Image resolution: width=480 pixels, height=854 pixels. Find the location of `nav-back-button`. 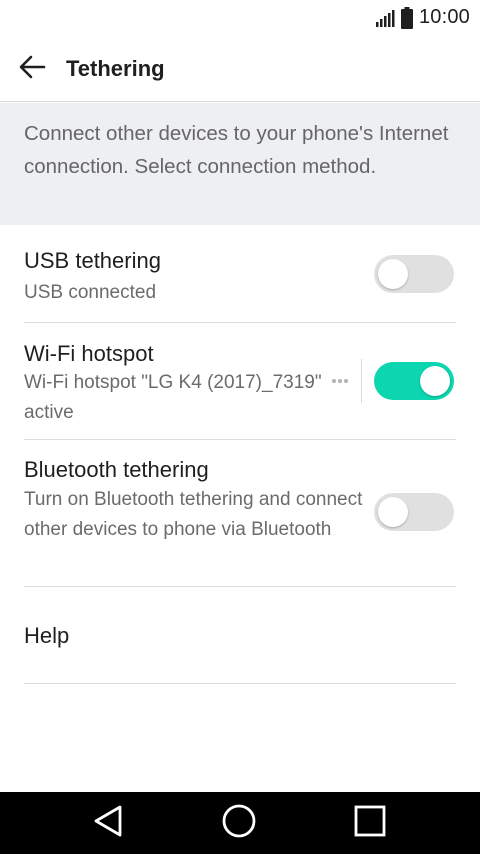

nav-back-button is located at coordinates (108, 823).